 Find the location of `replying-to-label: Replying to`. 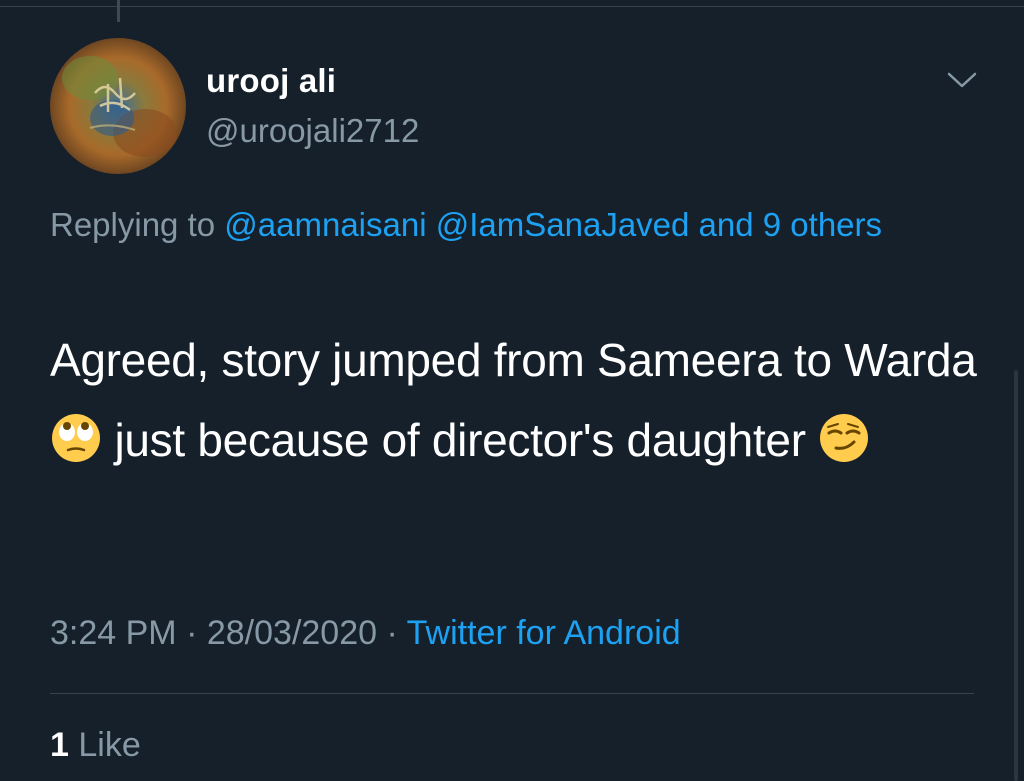

replying-to-label: Replying to is located at coordinates (133, 224).